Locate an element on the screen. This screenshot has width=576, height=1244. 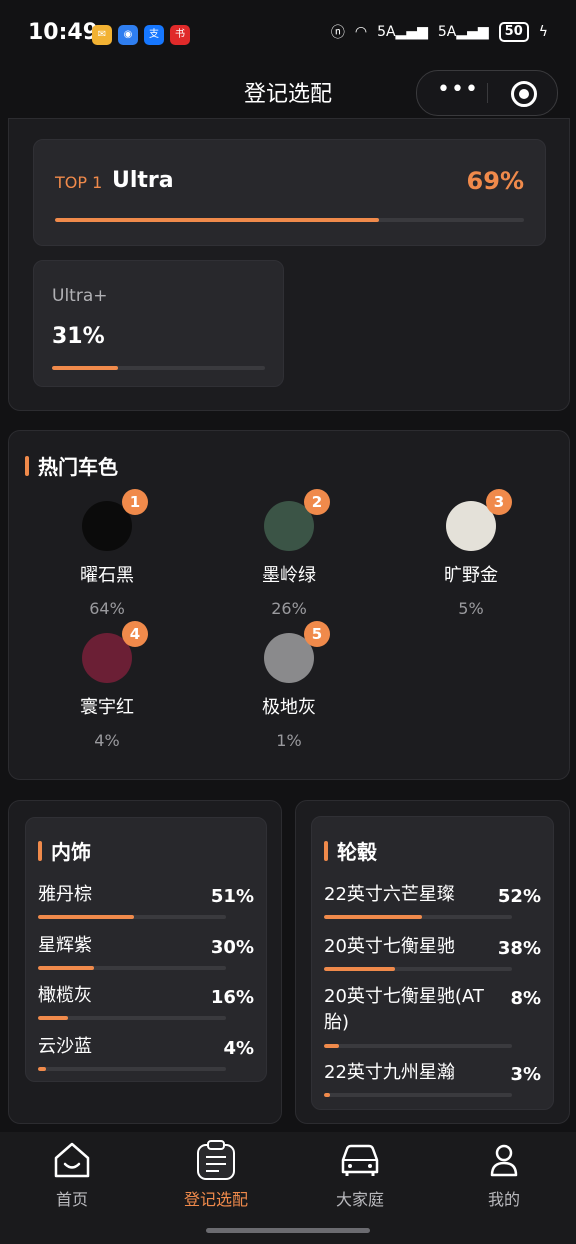
item-name: 20英寸七衡星驰(AT胎) is located at coordinates (404, 1009).